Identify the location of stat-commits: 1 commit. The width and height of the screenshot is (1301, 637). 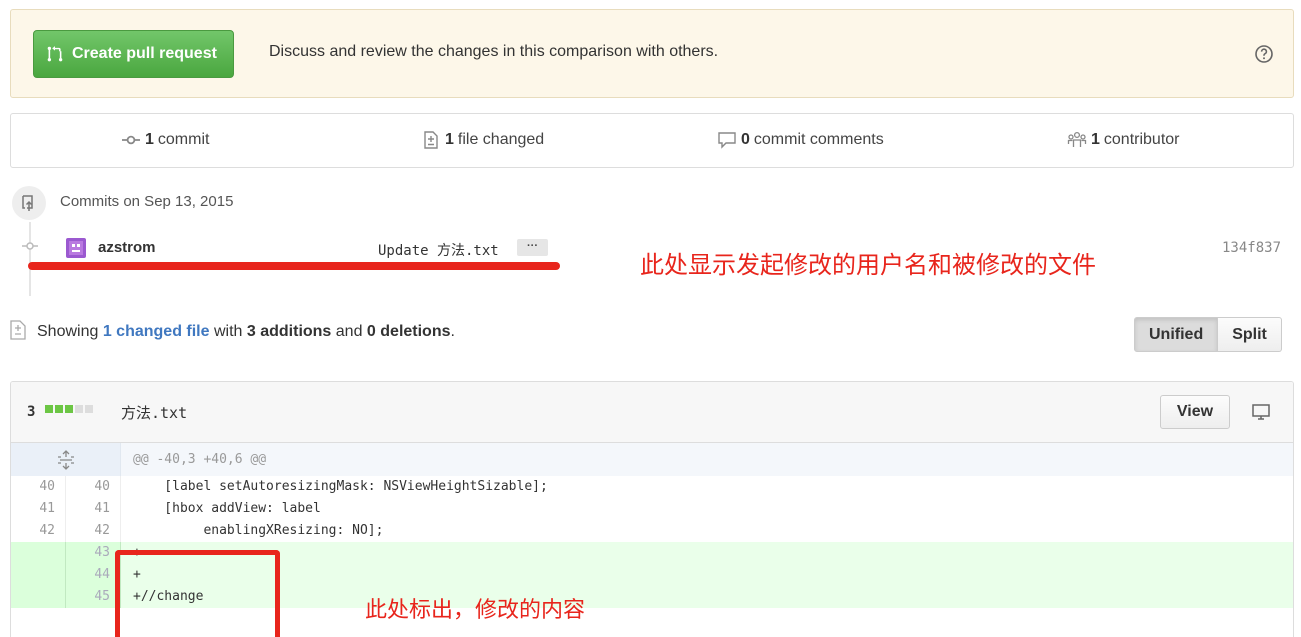
(165, 140).